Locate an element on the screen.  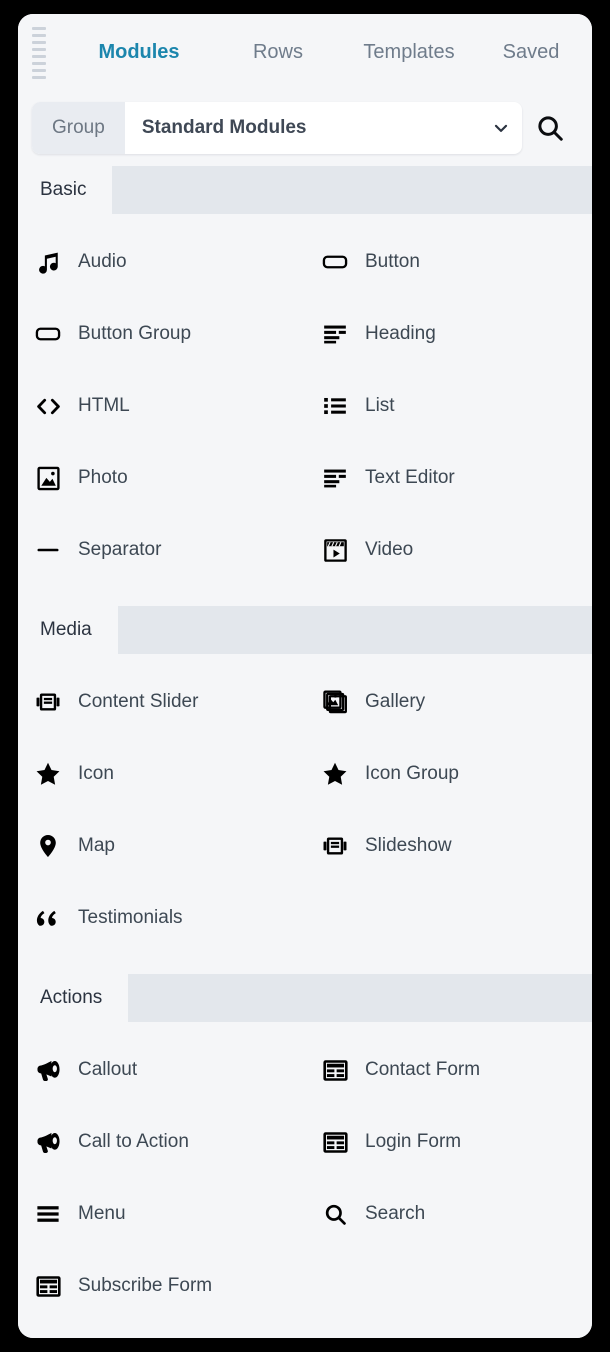
module-item: Call to Action is located at coordinates (161, 1142).